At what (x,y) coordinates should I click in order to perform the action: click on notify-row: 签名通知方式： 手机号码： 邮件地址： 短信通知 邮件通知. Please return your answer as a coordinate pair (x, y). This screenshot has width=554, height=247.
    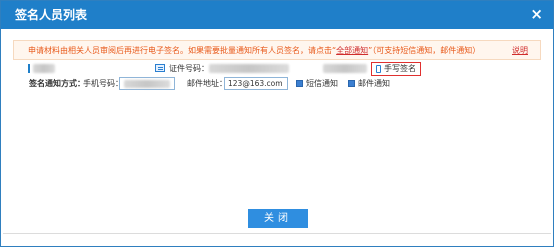
    Looking at the image, I should click on (283, 84).